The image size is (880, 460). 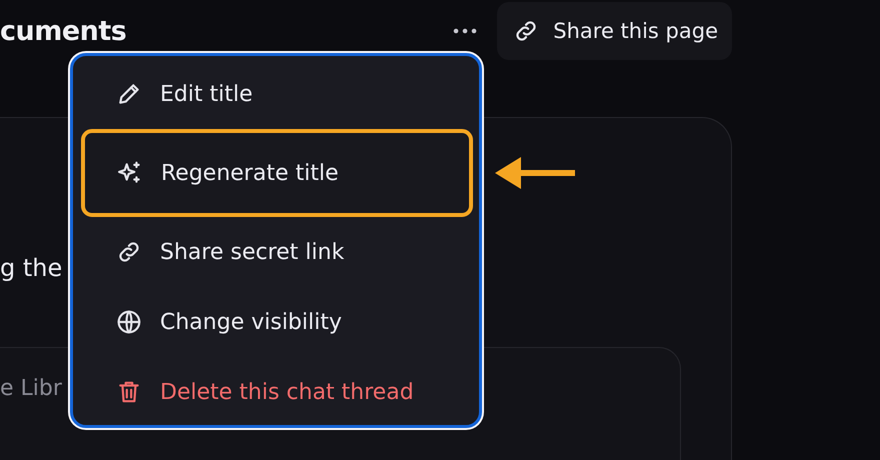 I want to click on globe-icon, so click(x=129, y=322).